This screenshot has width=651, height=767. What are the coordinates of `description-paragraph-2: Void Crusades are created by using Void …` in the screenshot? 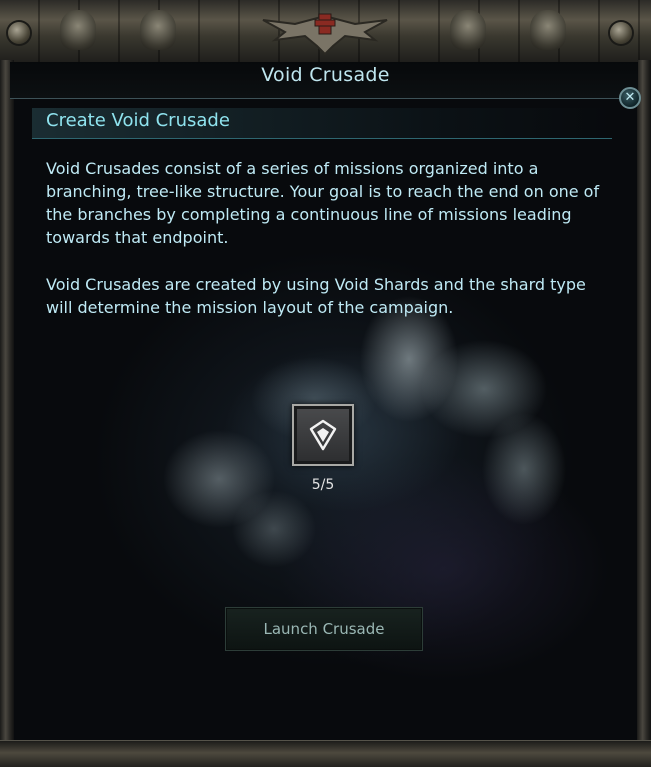 It's located at (316, 296).